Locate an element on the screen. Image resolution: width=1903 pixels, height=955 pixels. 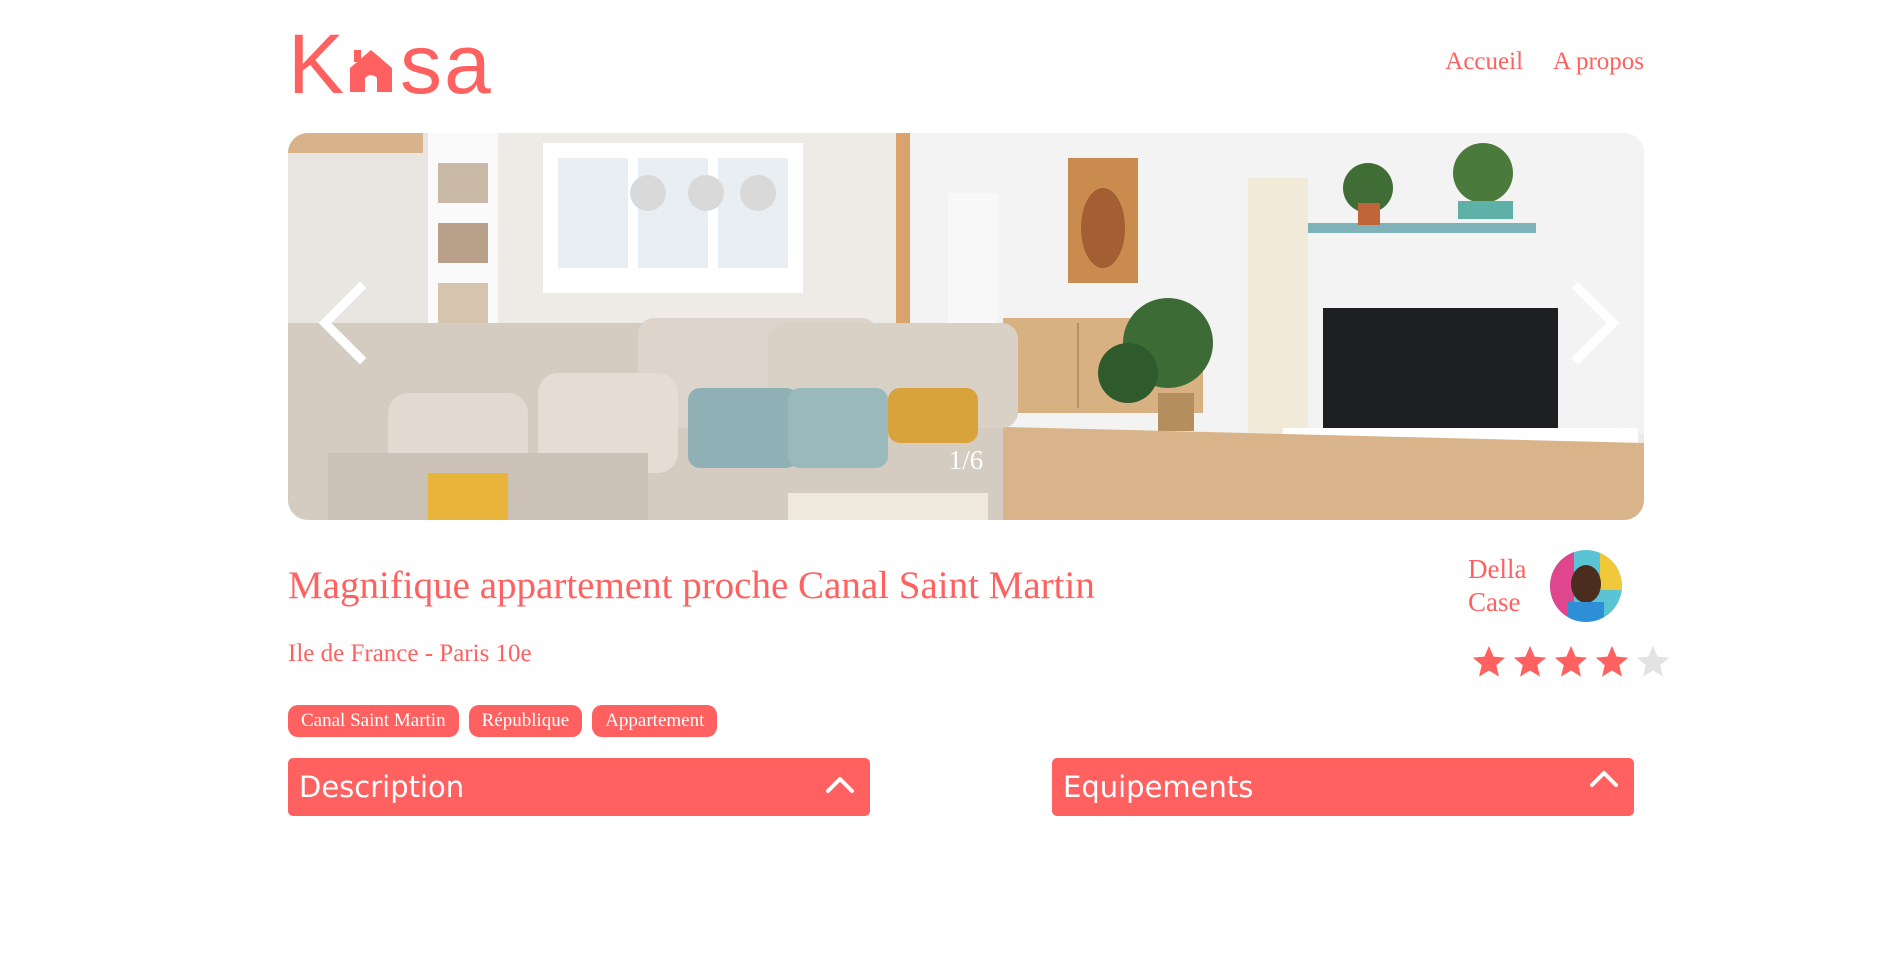
equipements-collapse: Equipements is located at coordinates (1343, 787).